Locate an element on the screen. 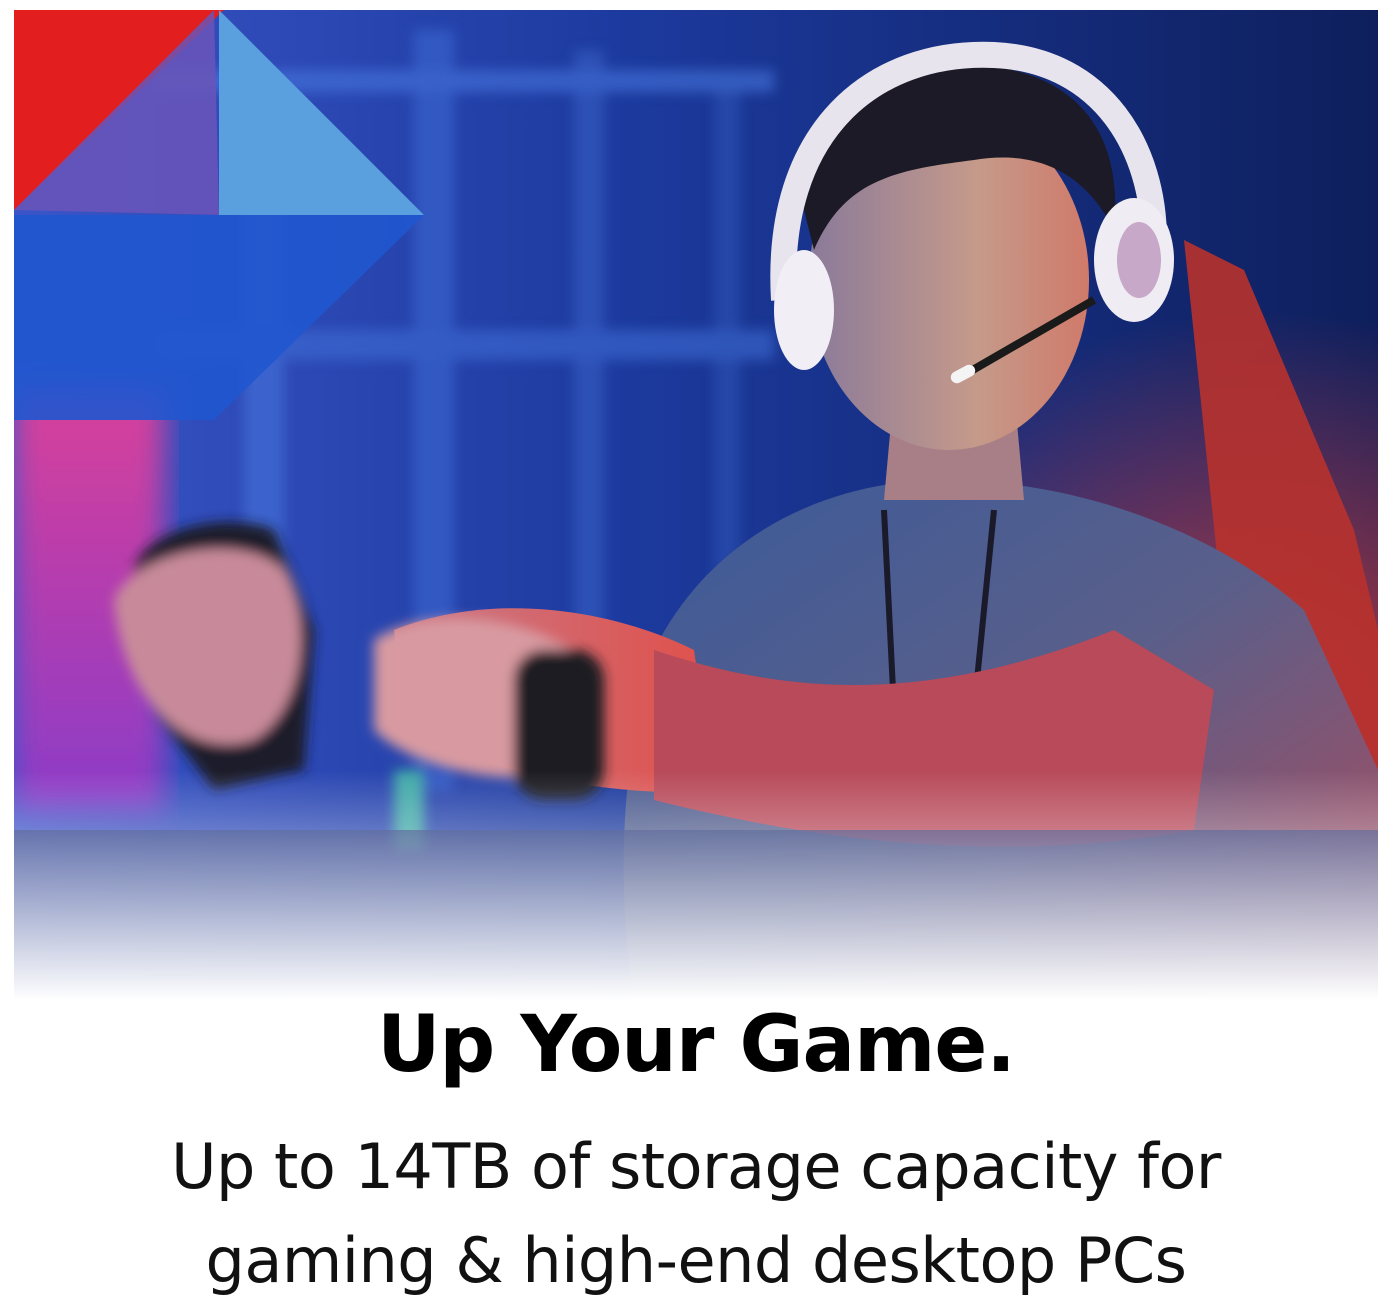 This screenshot has width=1390, height=1313. headline: Up Your Game. is located at coordinates (696, 1045).